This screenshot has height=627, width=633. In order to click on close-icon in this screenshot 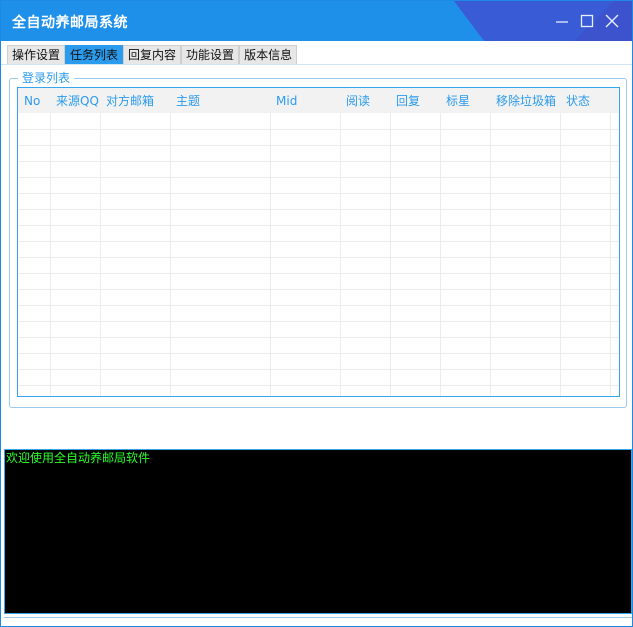, I will do `click(612, 21)`.